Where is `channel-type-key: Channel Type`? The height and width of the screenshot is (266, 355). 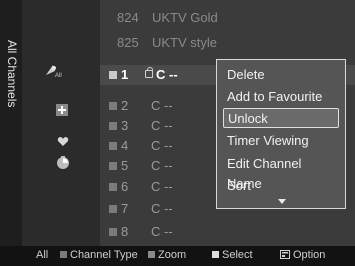
channel-type-key: Channel Type is located at coordinates (99, 255).